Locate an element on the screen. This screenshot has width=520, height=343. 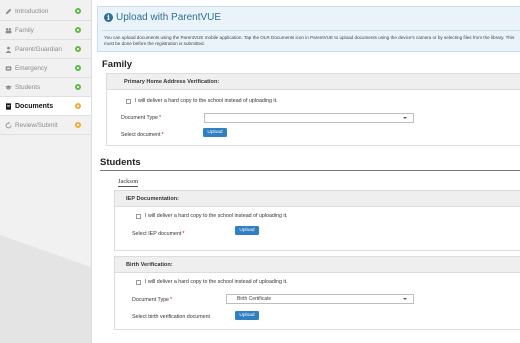
refresh-icon is located at coordinates (8, 125).